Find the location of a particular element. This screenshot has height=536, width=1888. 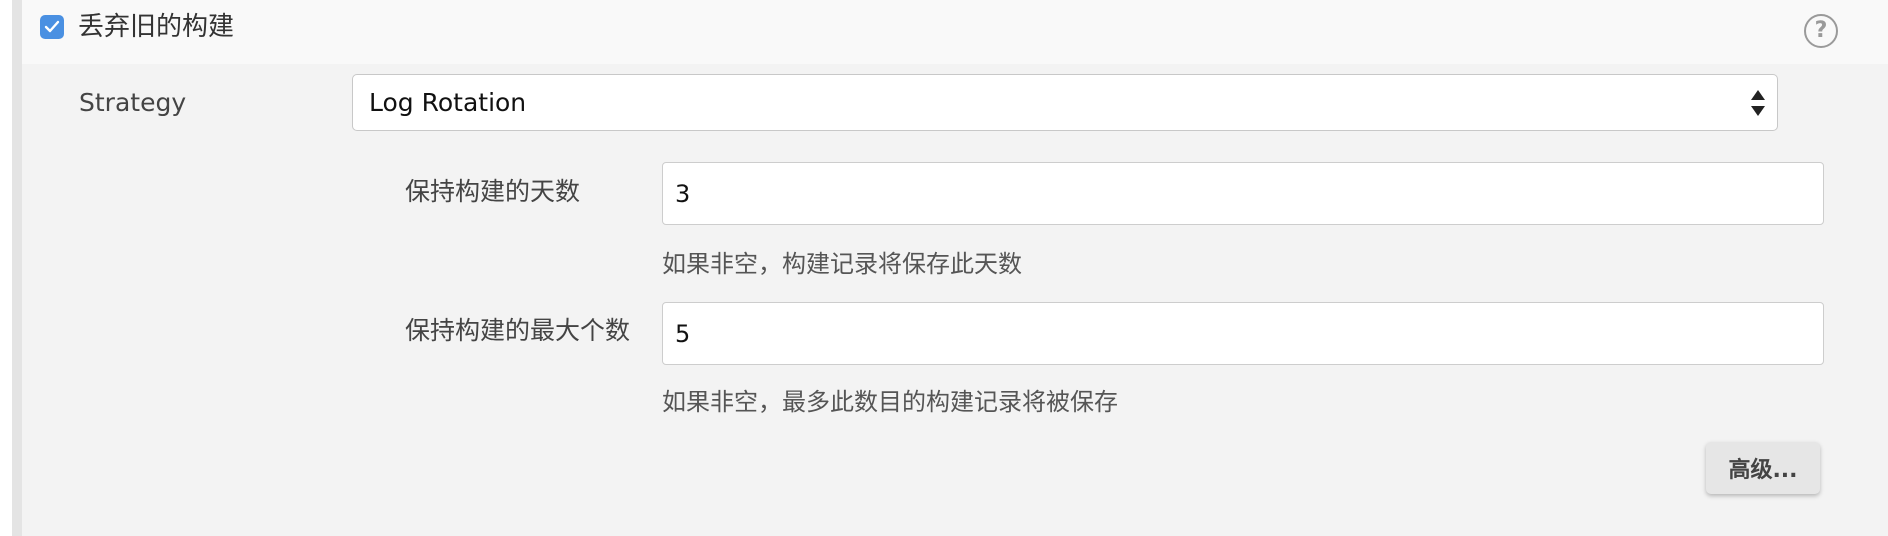

strategy-select: Log Rotation is located at coordinates (1065, 102).